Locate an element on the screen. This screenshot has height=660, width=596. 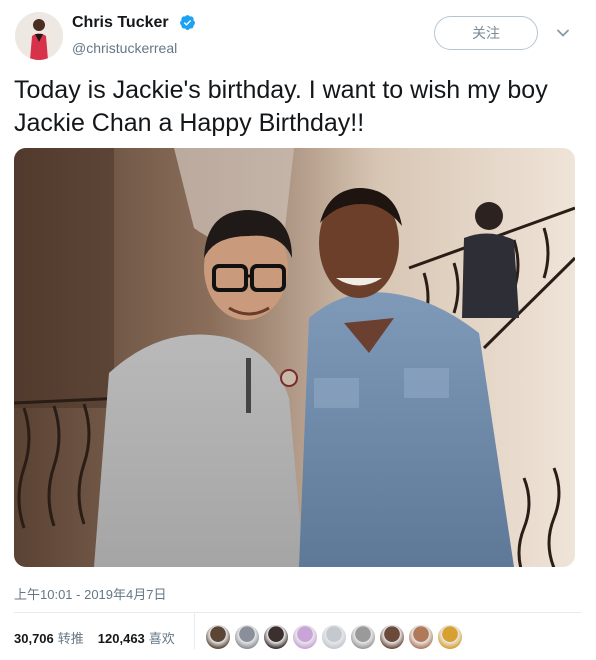
divider is located at coordinates (298, 612).